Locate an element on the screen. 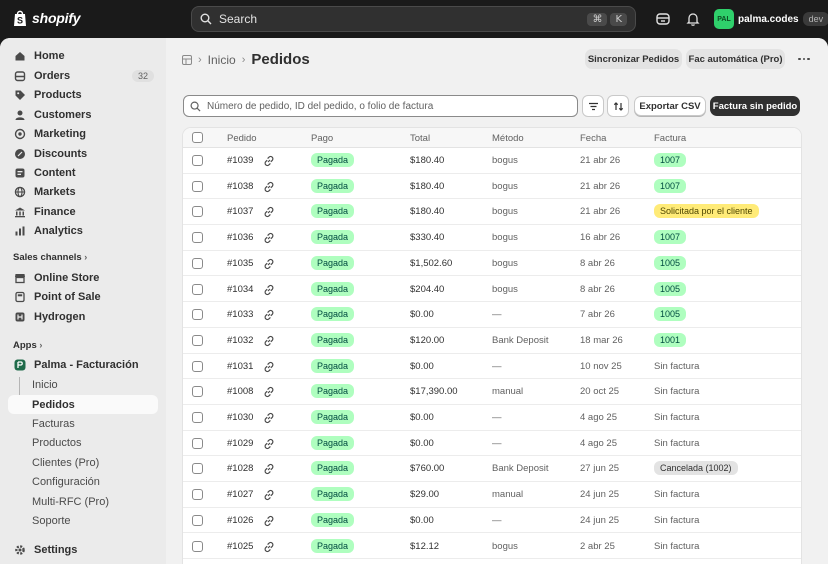 Image resolution: width=828 pixels, height=564 pixels. sidebar-item-pos: Point of Sale is located at coordinates (83, 296).